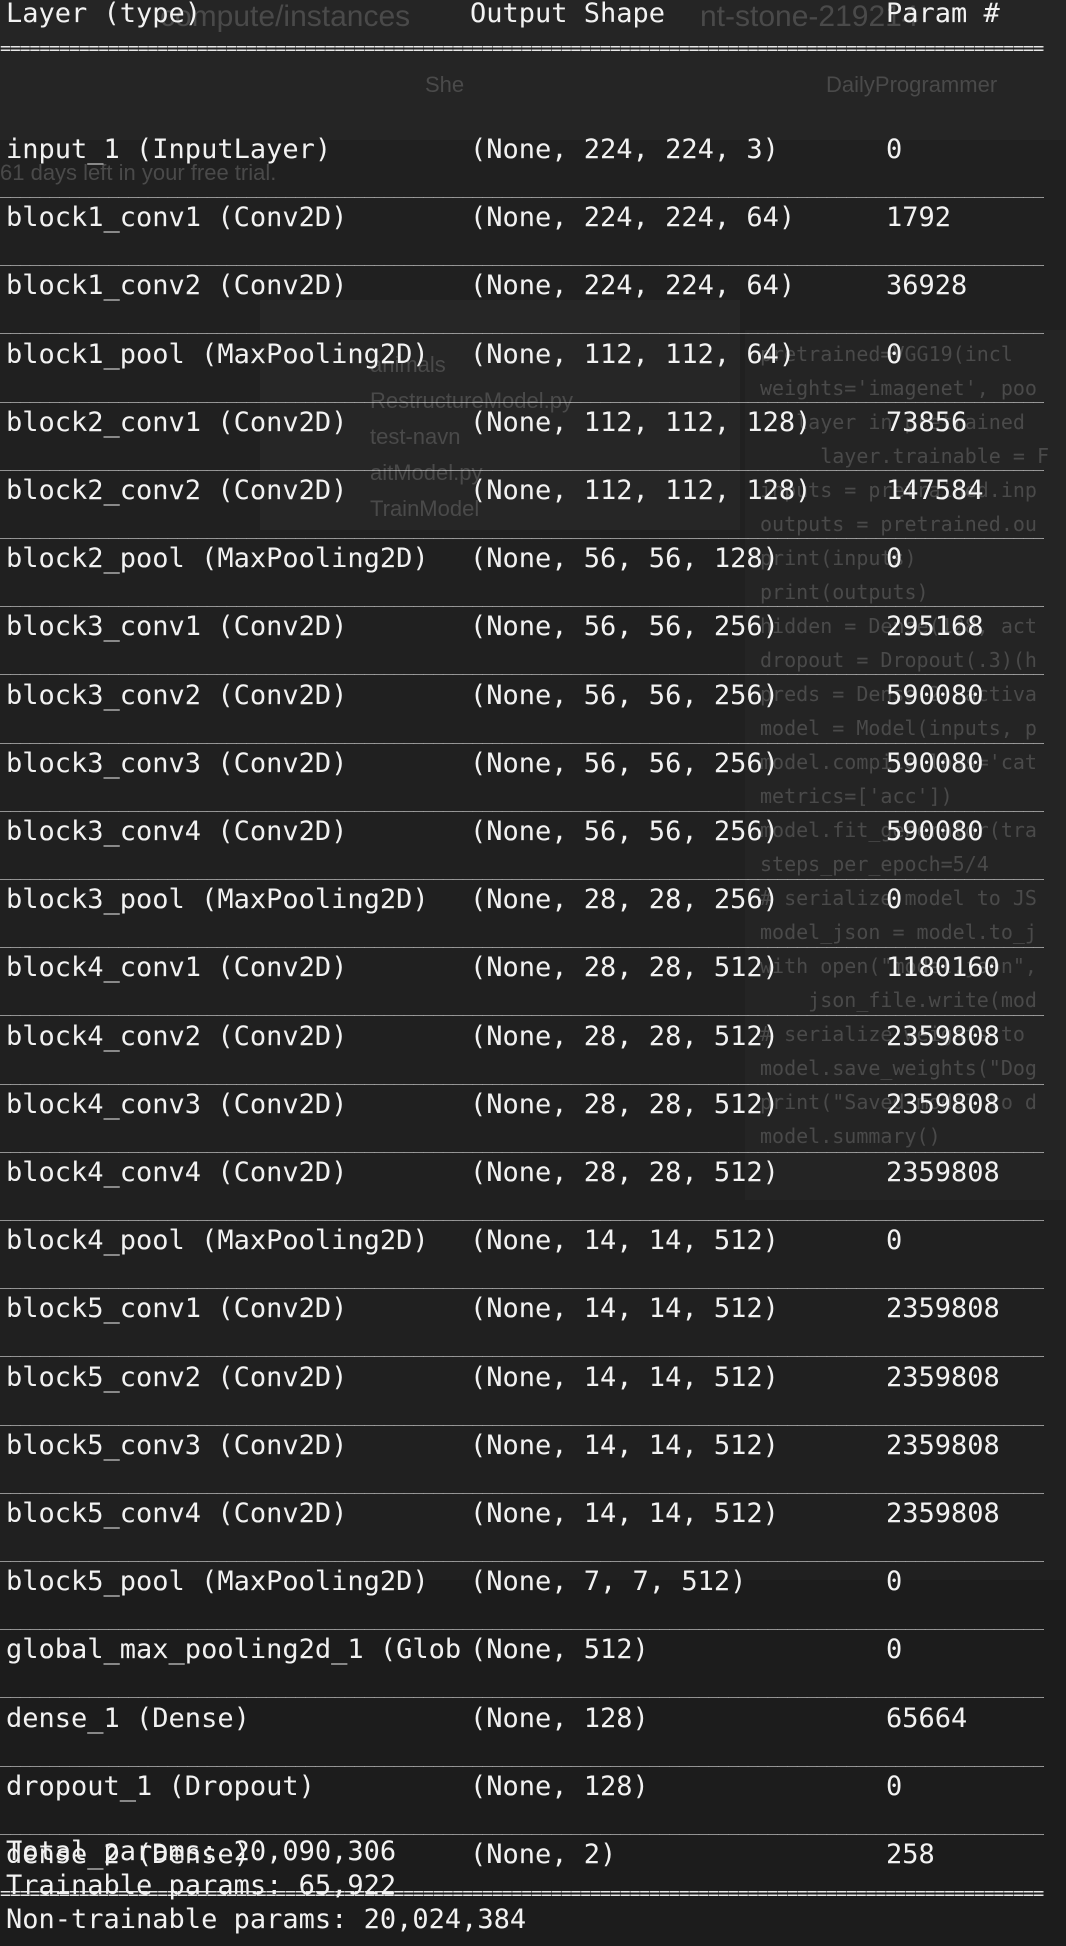 The width and height of the screenshot is (1066, 1946). Describe the element at coordinates (128, 1718) in the screenshot. I see `layer-name: dense_1 (Dense)` at that location.